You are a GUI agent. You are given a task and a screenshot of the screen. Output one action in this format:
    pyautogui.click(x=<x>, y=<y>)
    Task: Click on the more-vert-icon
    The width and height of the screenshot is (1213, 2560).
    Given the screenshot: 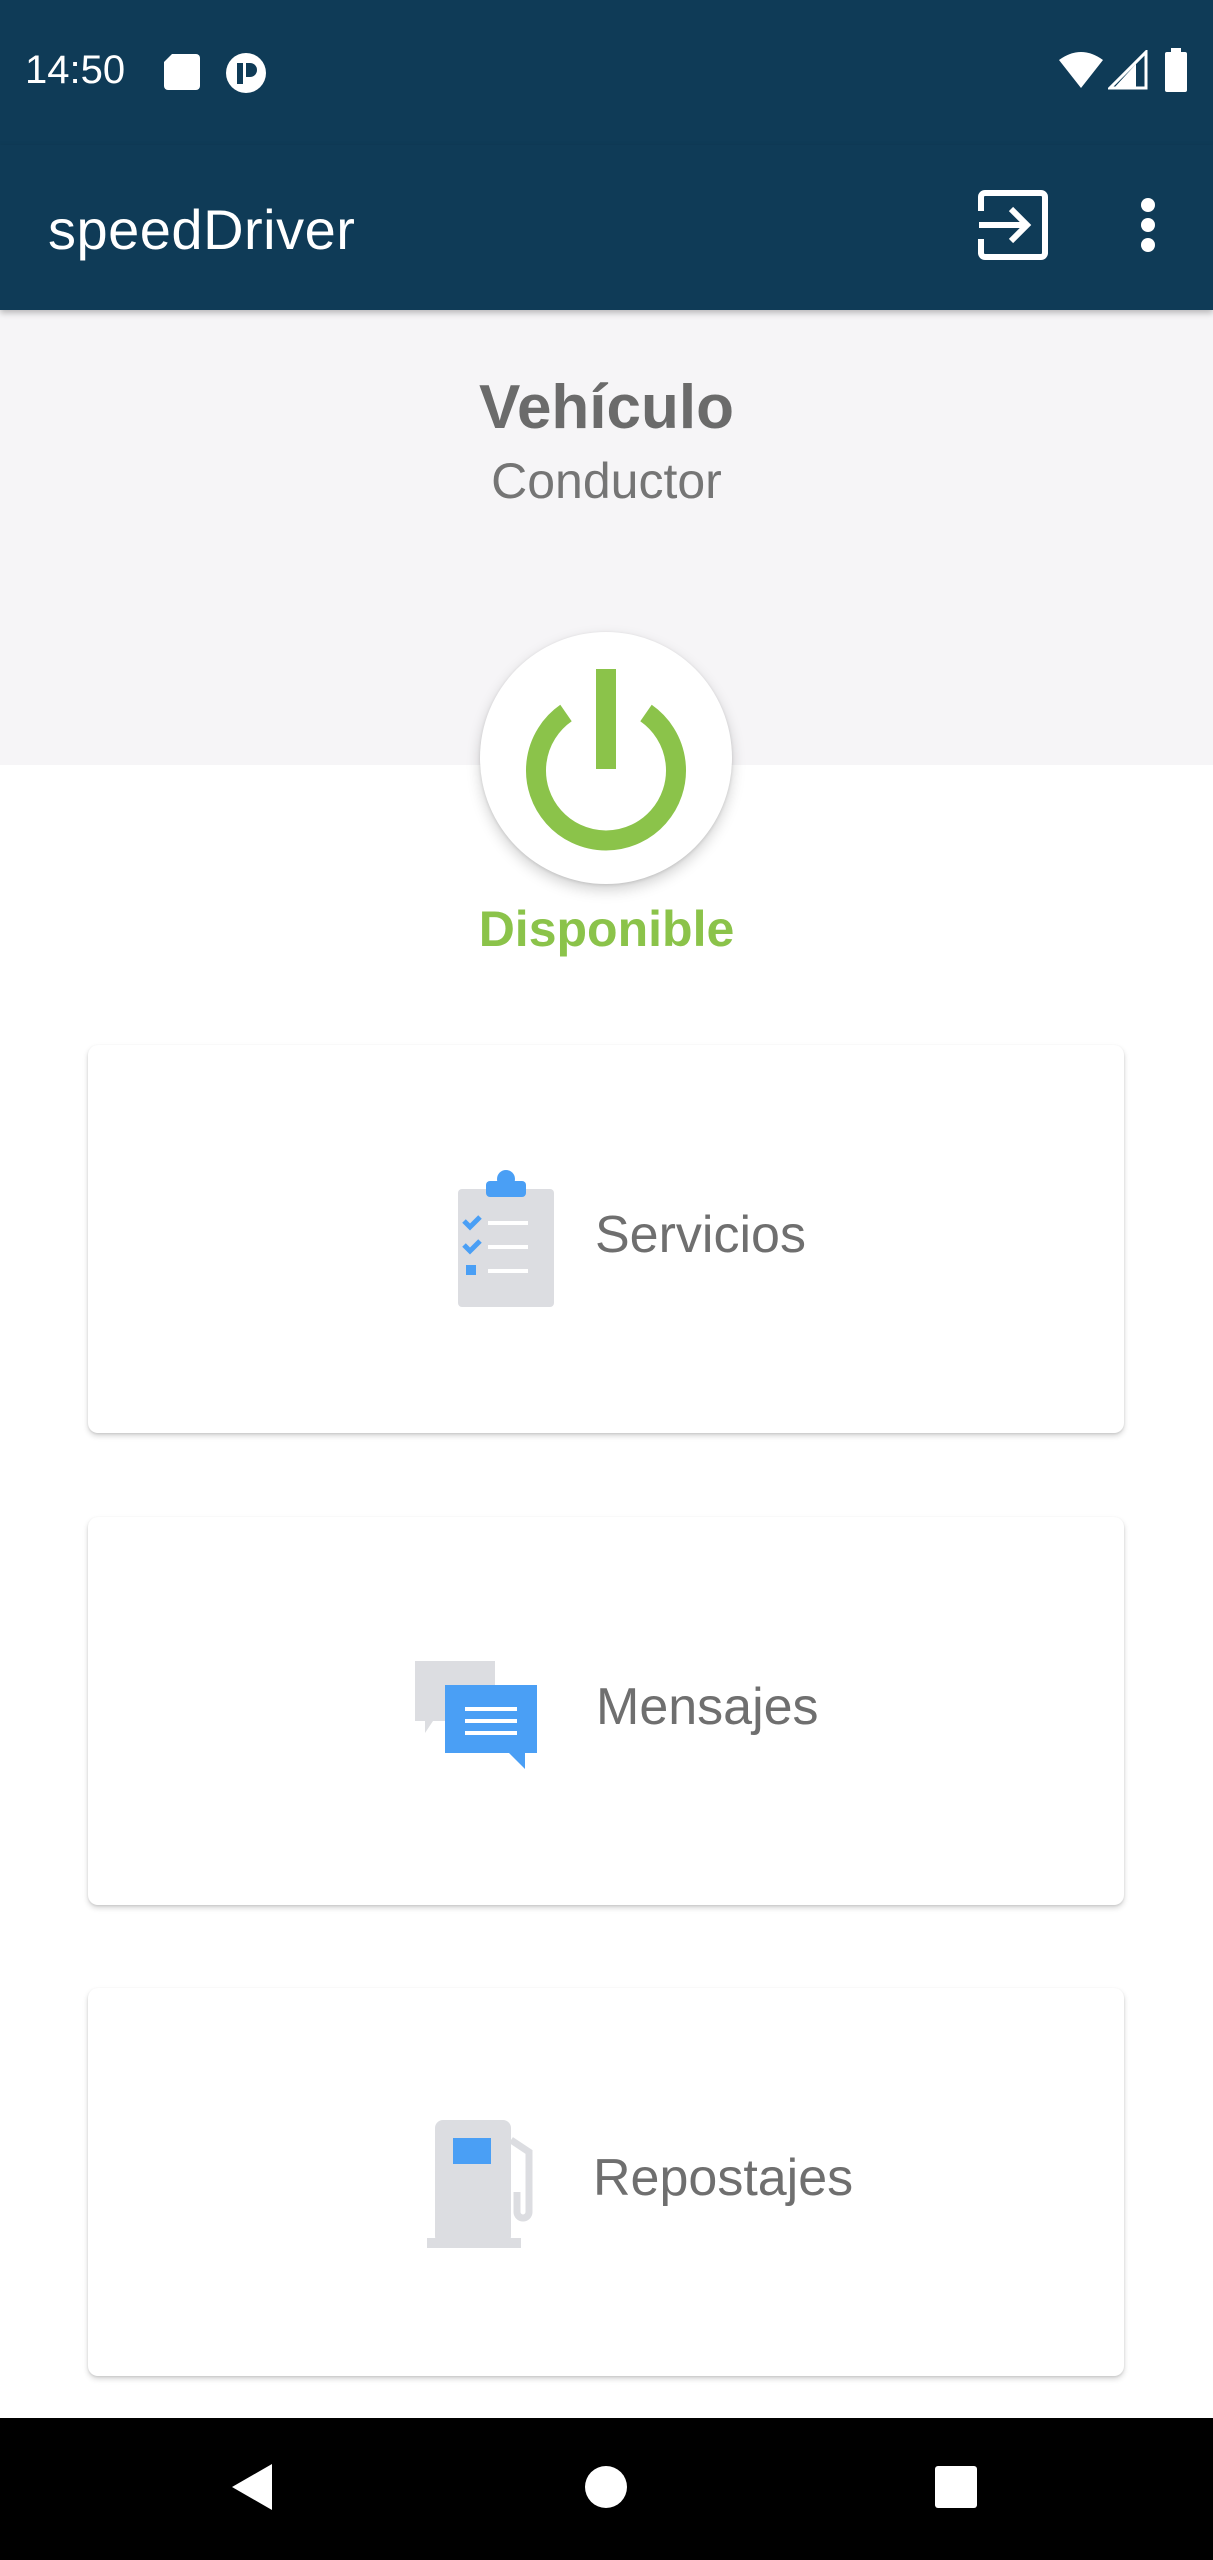 What is the action you would take?
    pyautogui.click(x=1148, y=227)
    